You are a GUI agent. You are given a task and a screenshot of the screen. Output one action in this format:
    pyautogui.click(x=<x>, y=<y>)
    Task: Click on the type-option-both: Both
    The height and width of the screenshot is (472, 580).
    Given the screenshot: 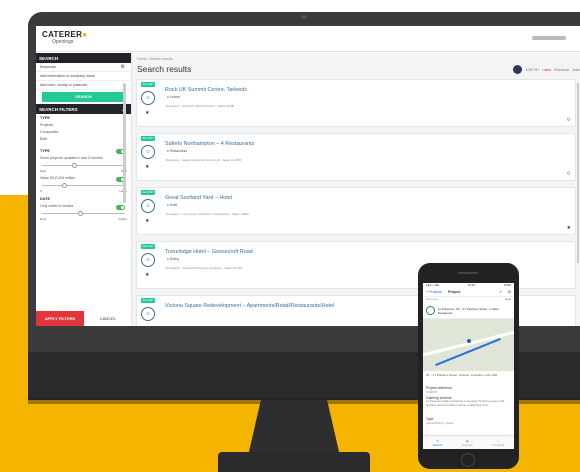 What is the action you would take?
    pyautogui.click(x=83, y=139)
    